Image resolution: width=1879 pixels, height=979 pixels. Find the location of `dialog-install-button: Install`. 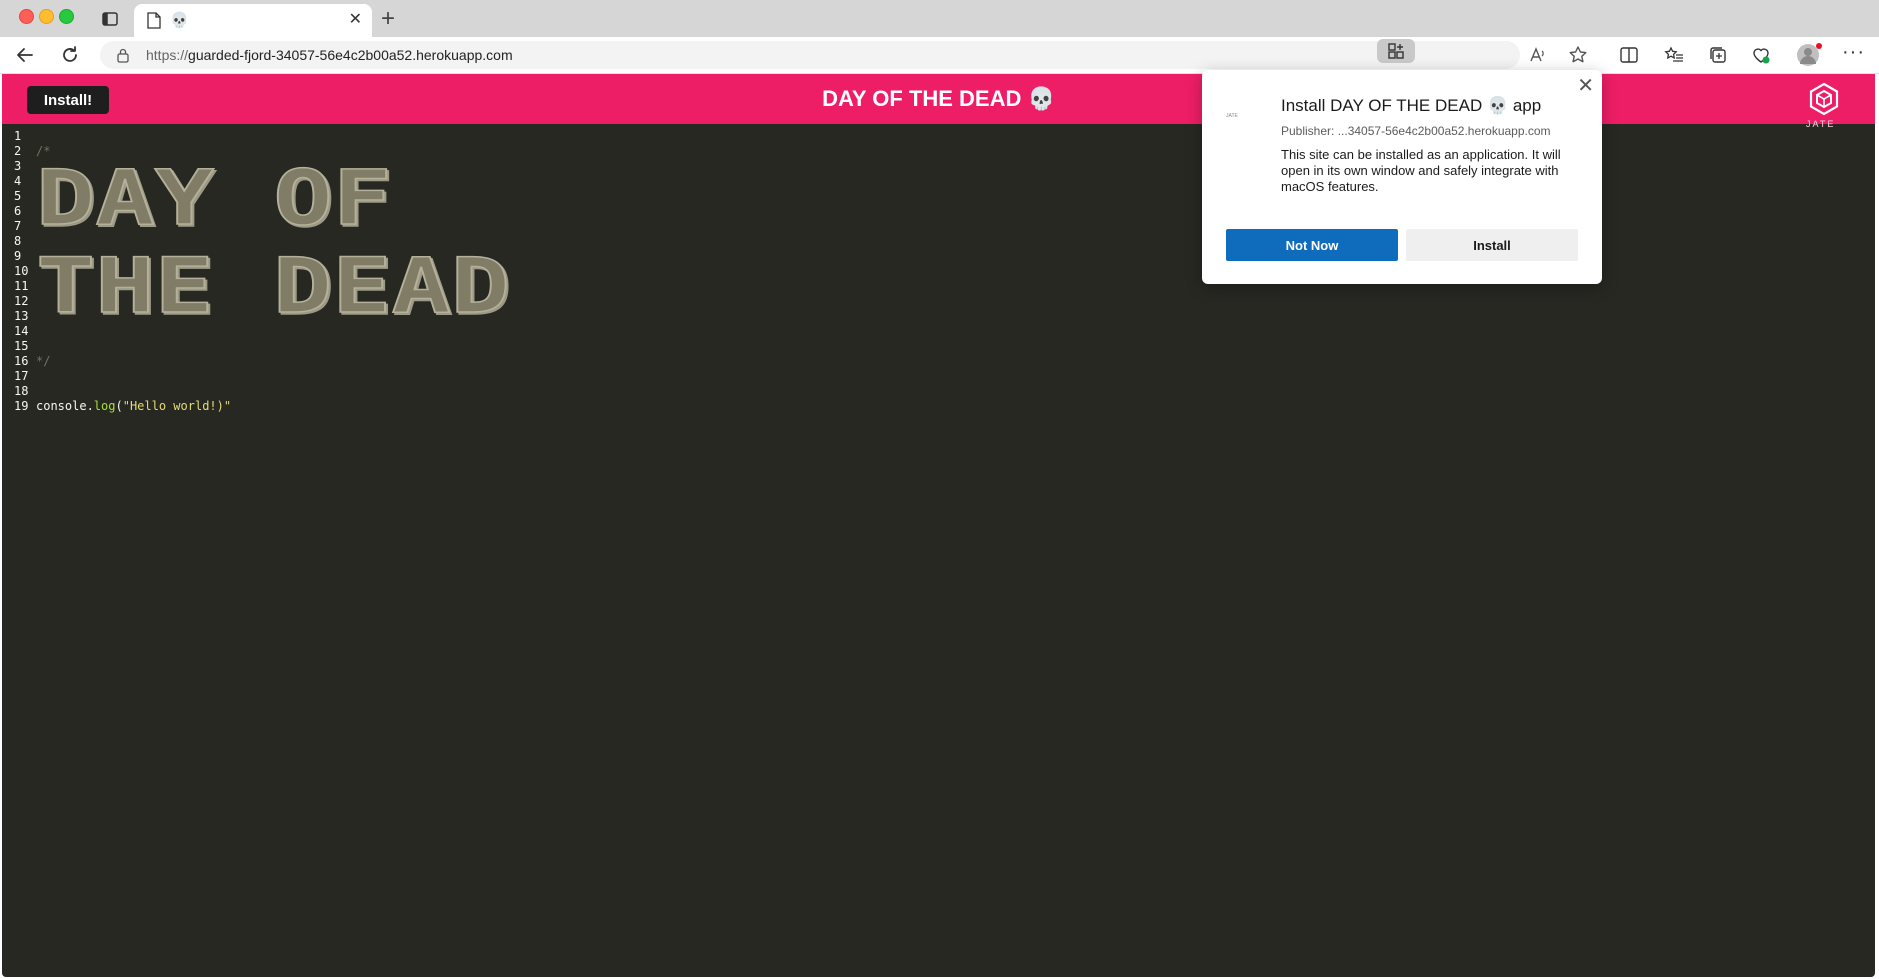

dialog-install-button: Install is located at coordinates (1492, 245).